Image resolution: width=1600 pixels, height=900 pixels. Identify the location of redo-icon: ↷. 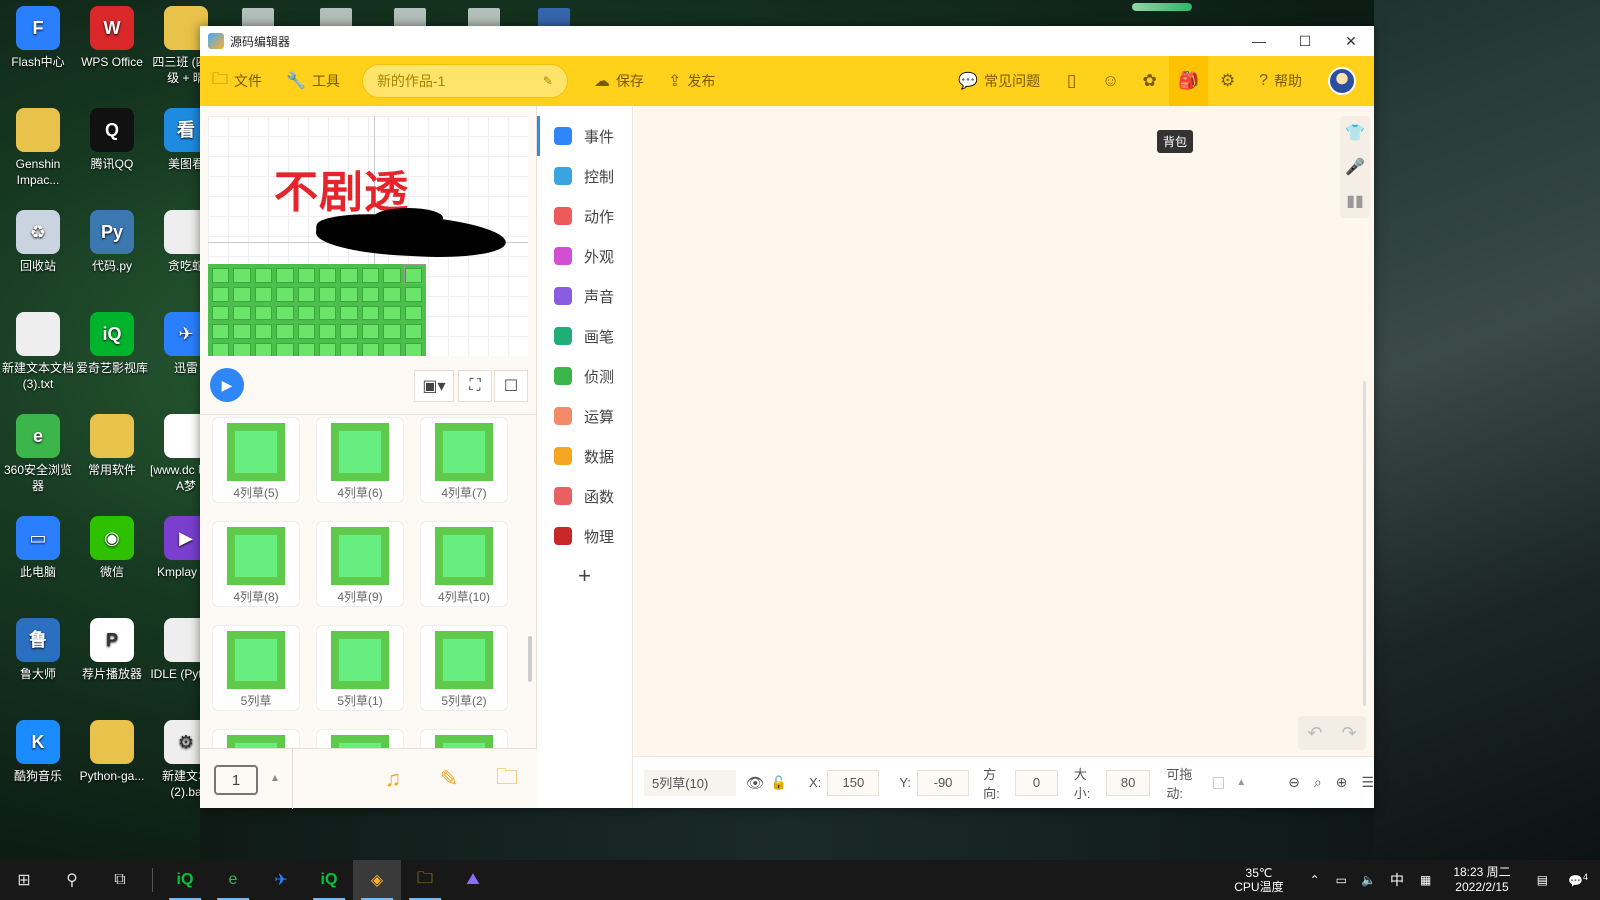
(1348, 733).